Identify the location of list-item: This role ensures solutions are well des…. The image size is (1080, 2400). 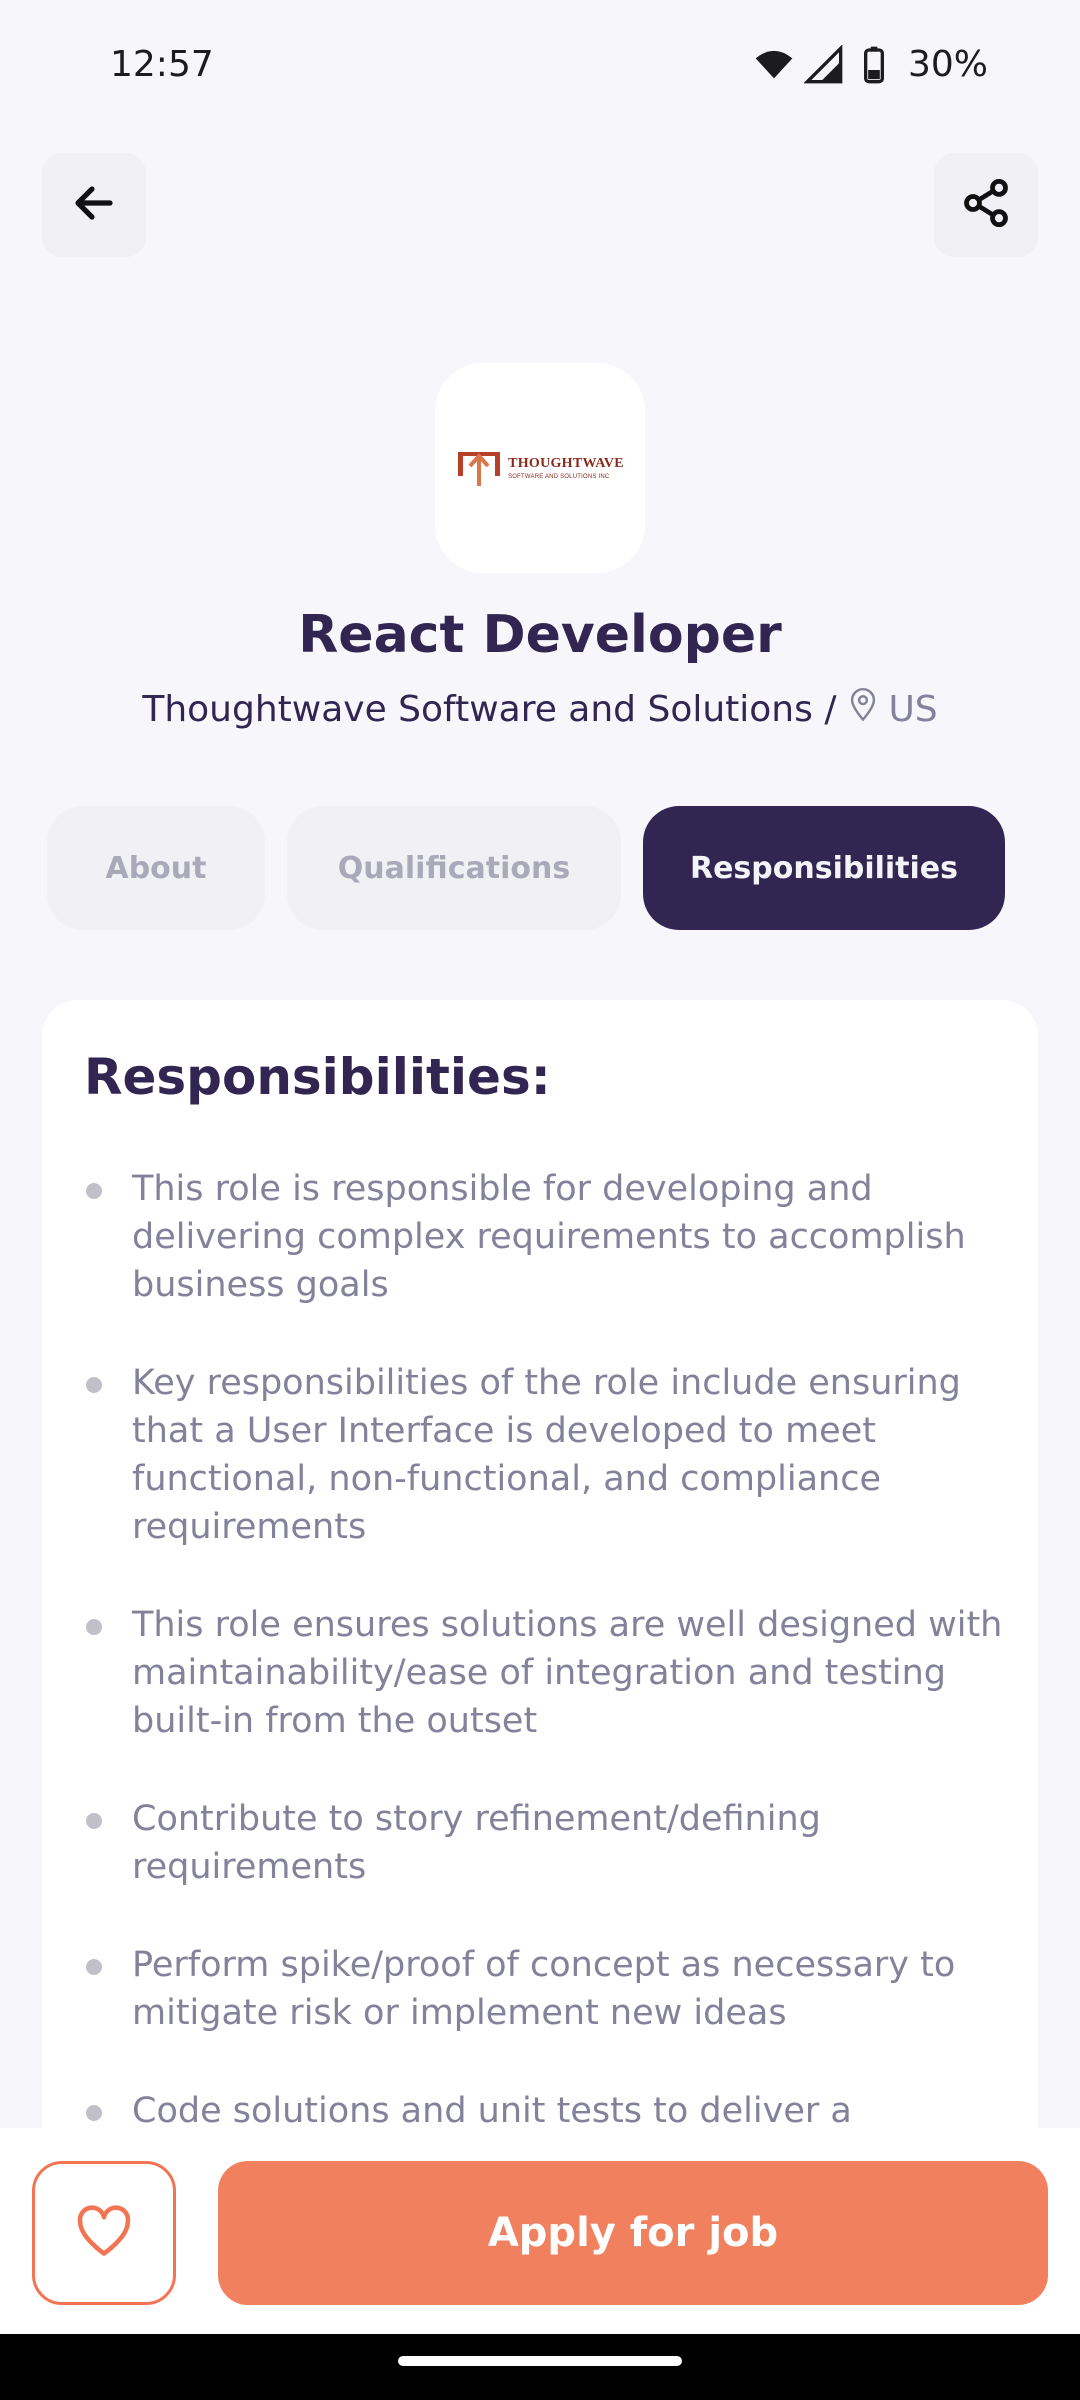
(554, 1673).